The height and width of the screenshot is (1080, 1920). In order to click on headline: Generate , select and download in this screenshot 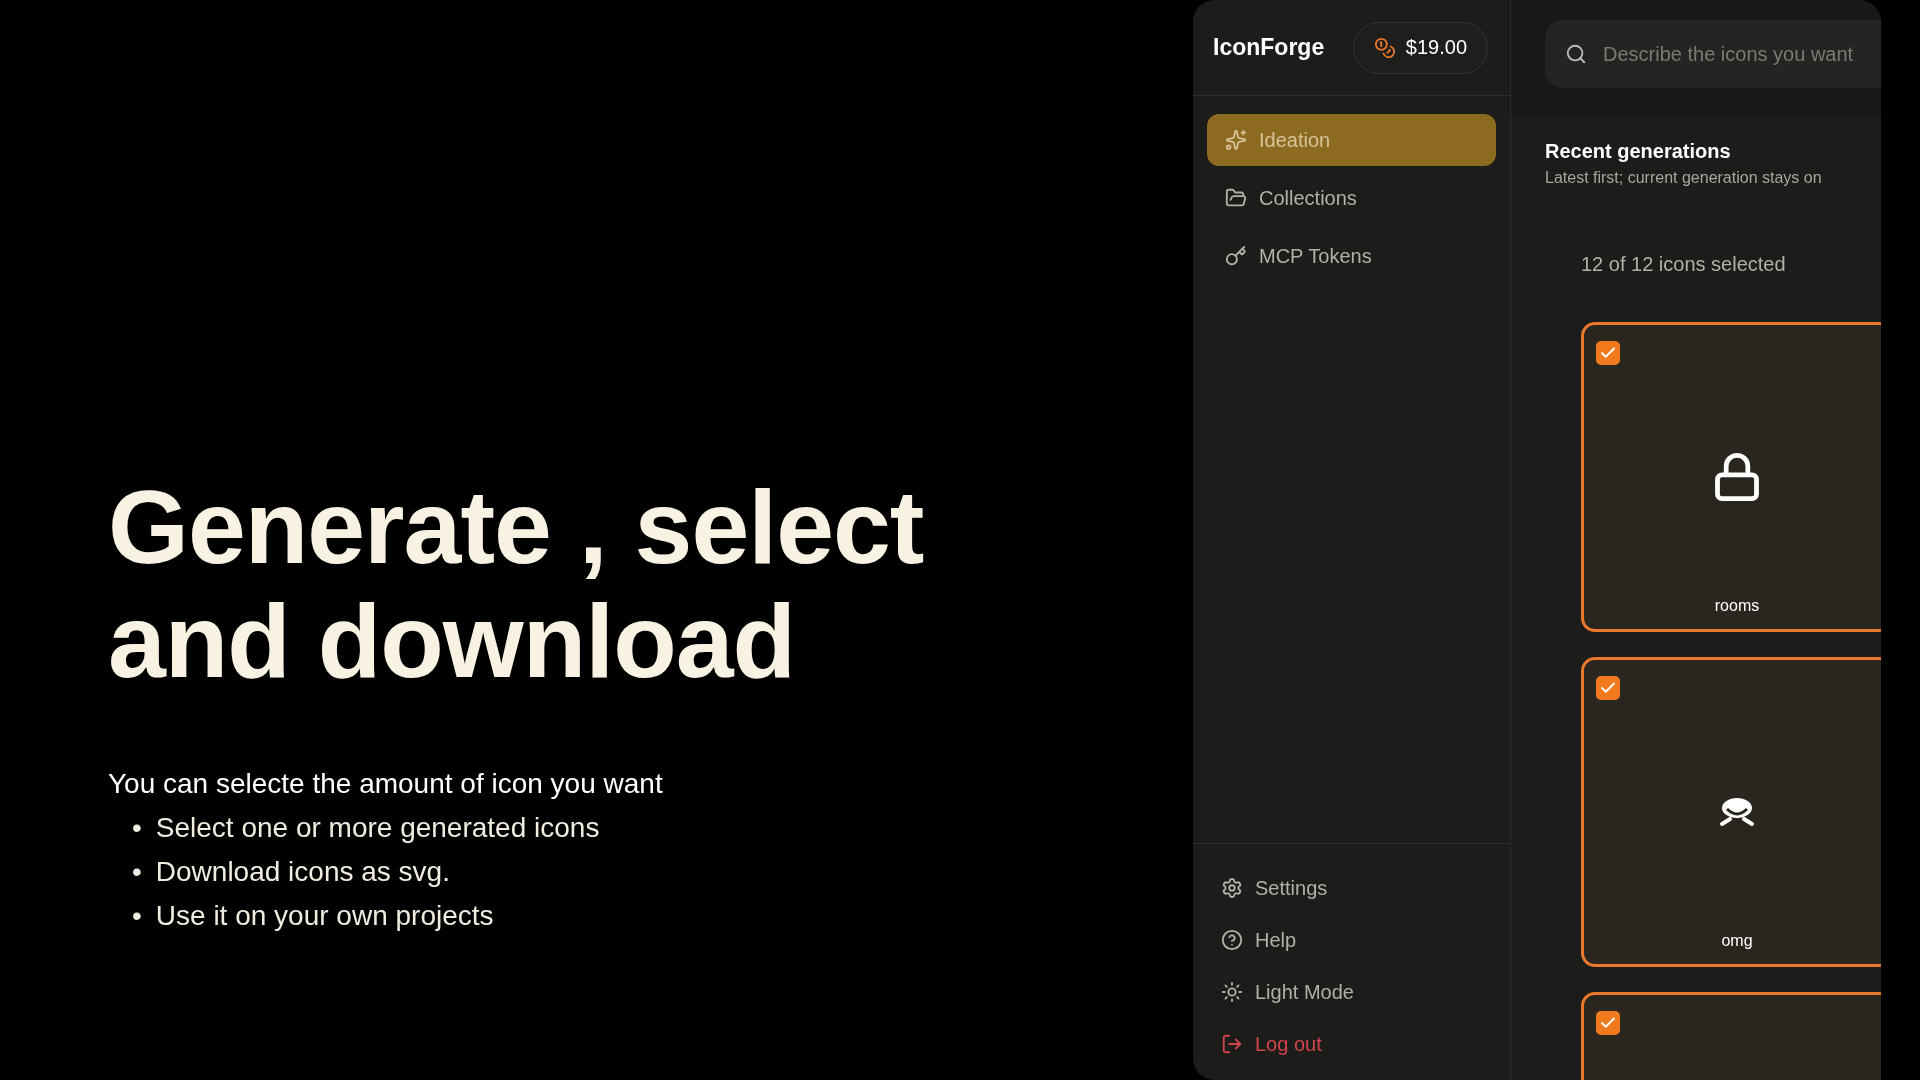, I will do `click(516, 584)`.